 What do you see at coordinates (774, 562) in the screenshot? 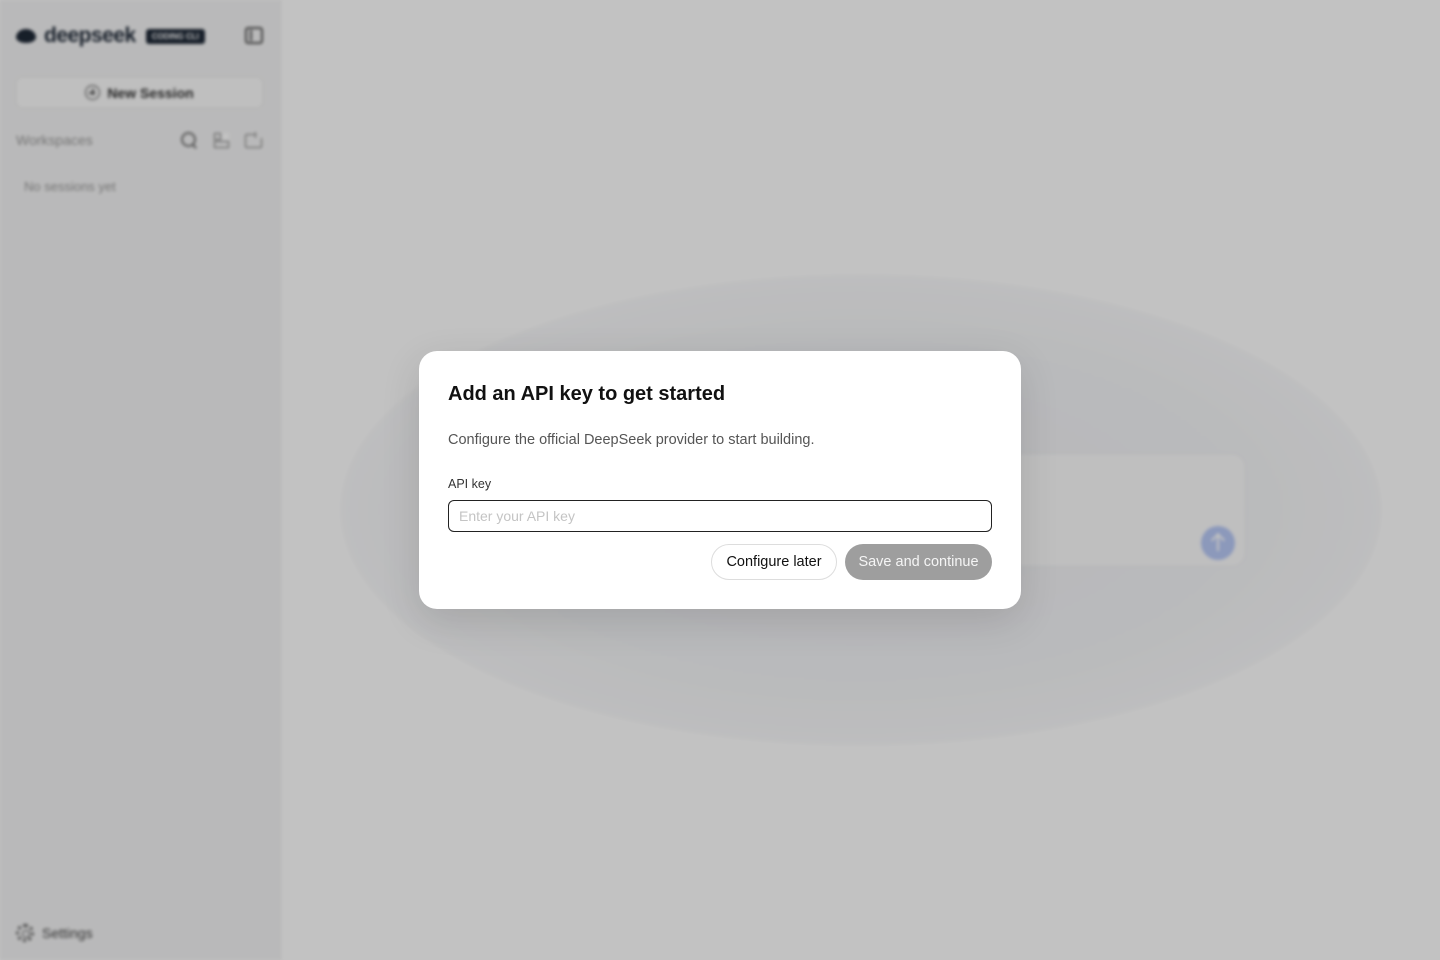
I see `configure-later-button: Configure later` at bounding box center [774, 562].